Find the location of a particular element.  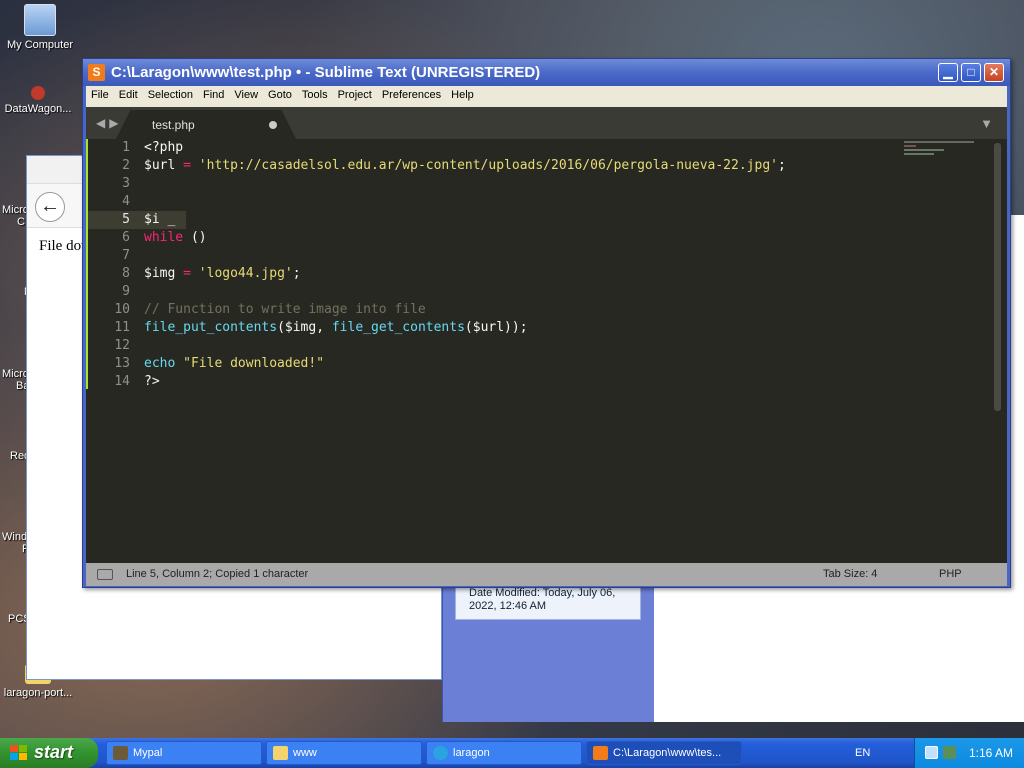

minimap is located at coordinates (944, 156).